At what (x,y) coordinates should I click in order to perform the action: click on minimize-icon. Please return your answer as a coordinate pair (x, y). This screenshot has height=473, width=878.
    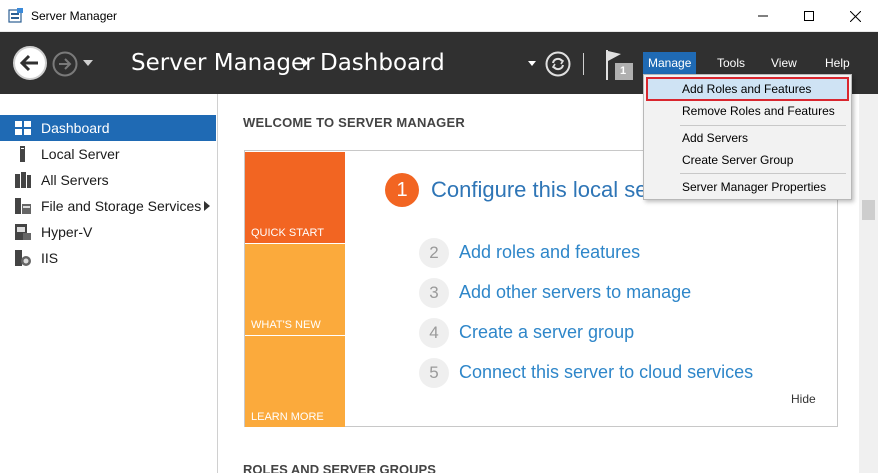
    Looking at the image, I should click on (763, 16).